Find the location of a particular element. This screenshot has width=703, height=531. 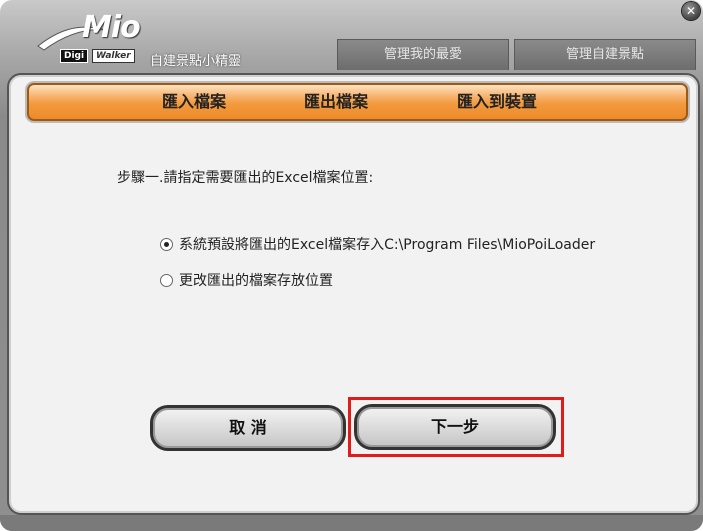

app-title: 自建景點小精靈 is located at coordinates (196, 61).